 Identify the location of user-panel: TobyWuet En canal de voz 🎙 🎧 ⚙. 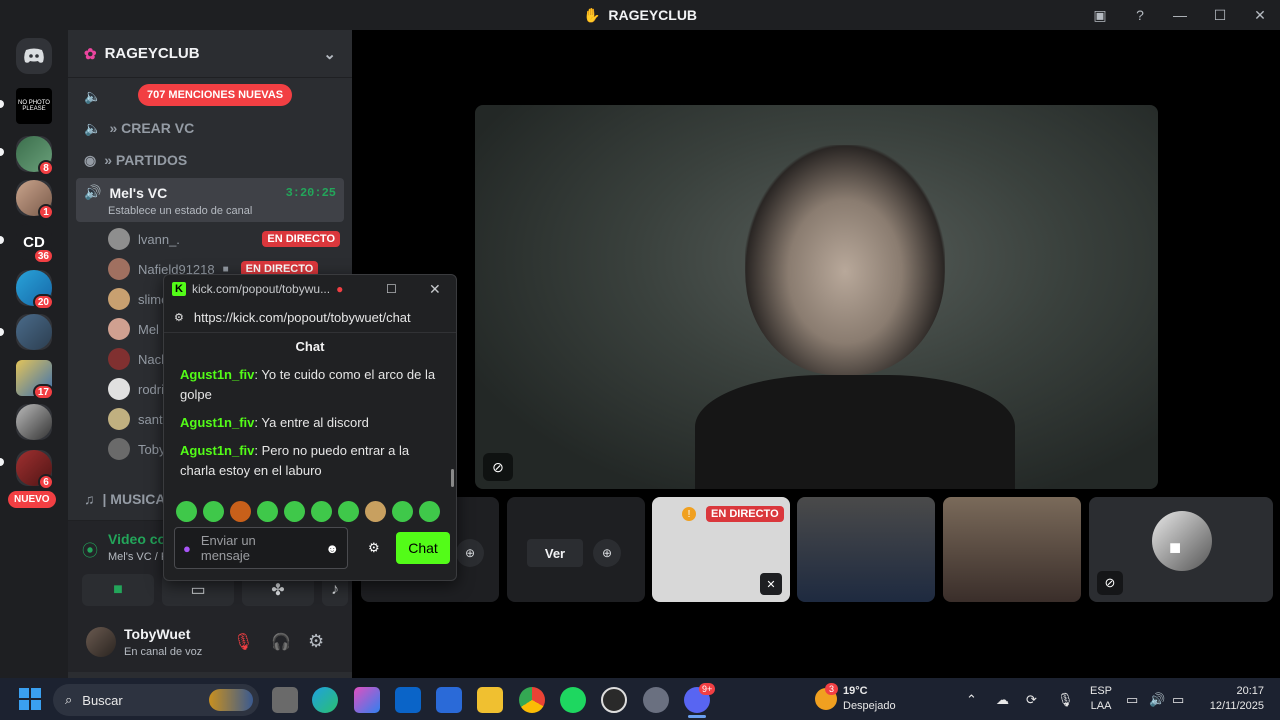
(210, 643).